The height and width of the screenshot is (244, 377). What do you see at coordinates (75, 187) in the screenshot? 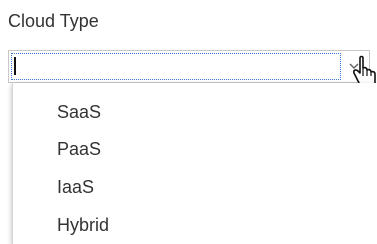
I see `option-iaas: IaaS` at bounding box center [75, 187].